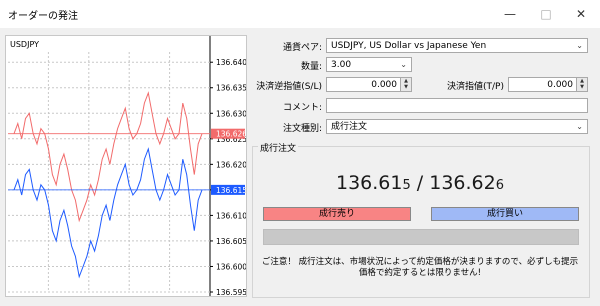  Describe the element at coordinates (24, 44) in the screenshot. I see `chart-symbol: USDJPY` at that location.